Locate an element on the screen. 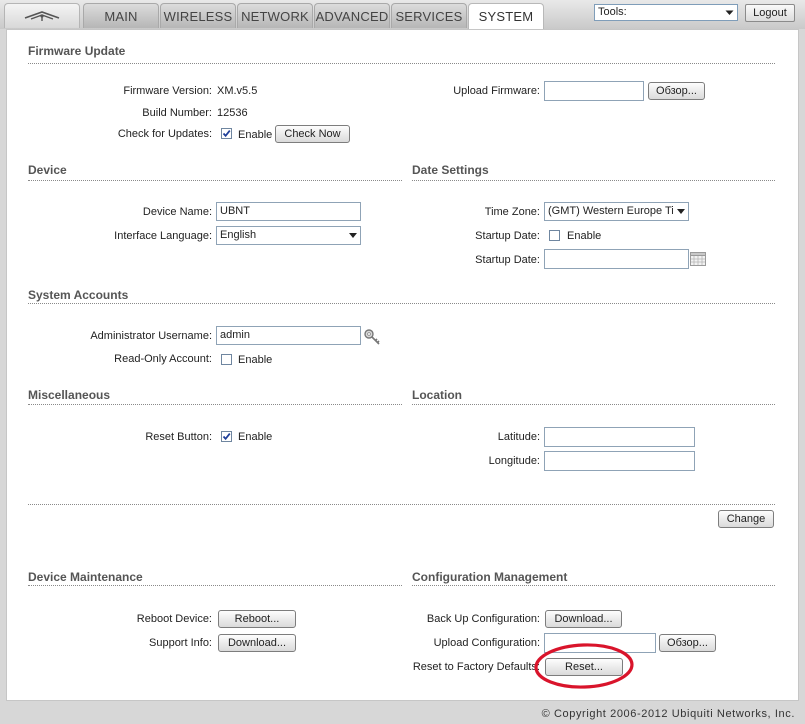  device-heading: Device is located at coordinates (47, 170).